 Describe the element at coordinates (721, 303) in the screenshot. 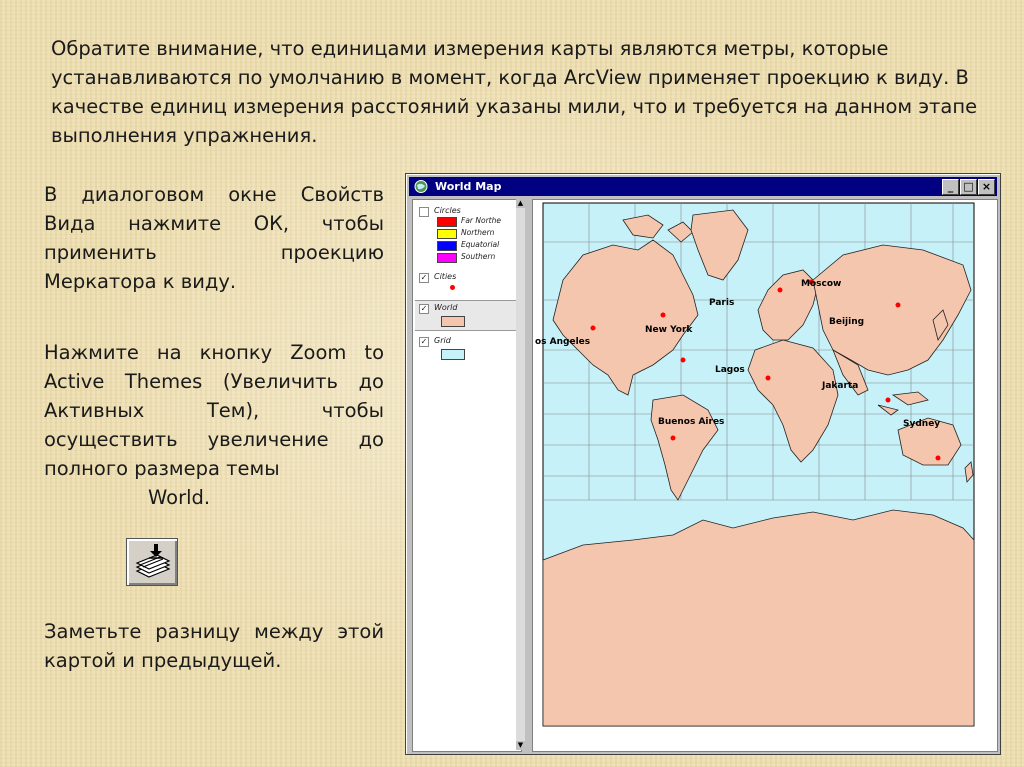

I see `city-label: Paris` at that location.